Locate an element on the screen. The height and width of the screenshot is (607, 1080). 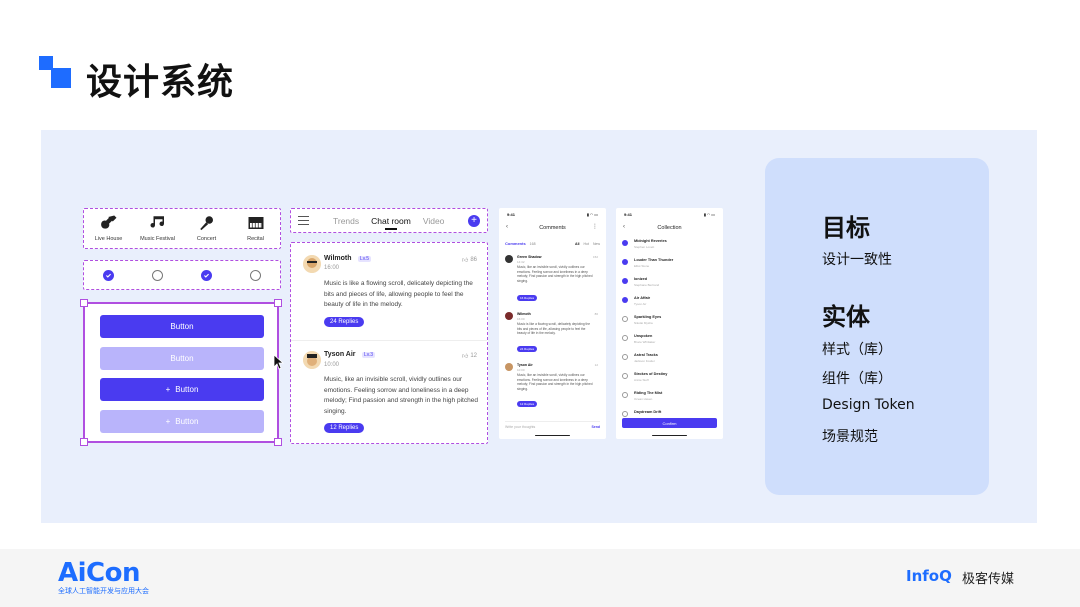
tab-comments: Comments is located at coordinates (515, 243).